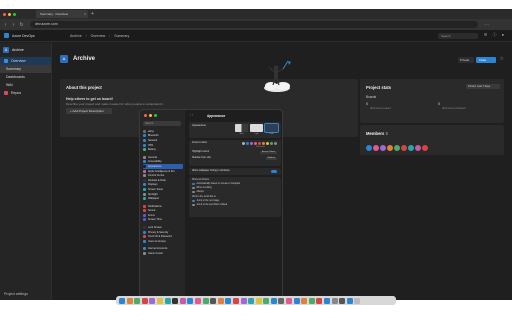 The height and width of the screenshot is (320, 512). I want to click on add-description-button: + Add Project Description, so click(89, 111).